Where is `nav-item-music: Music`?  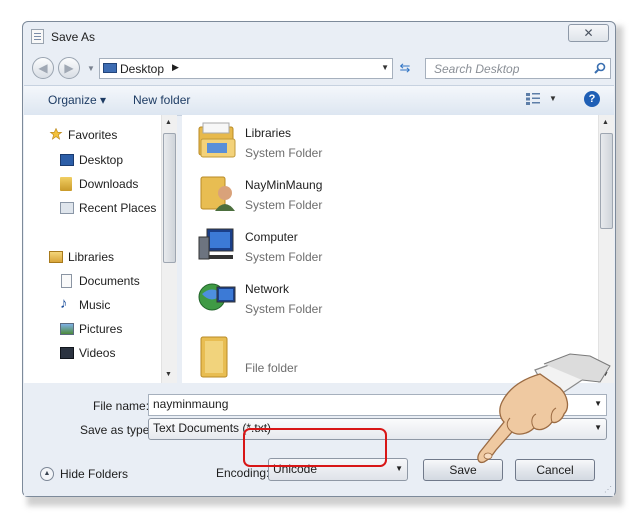 nav-item-music: Music is located at coordinates (94, 305).